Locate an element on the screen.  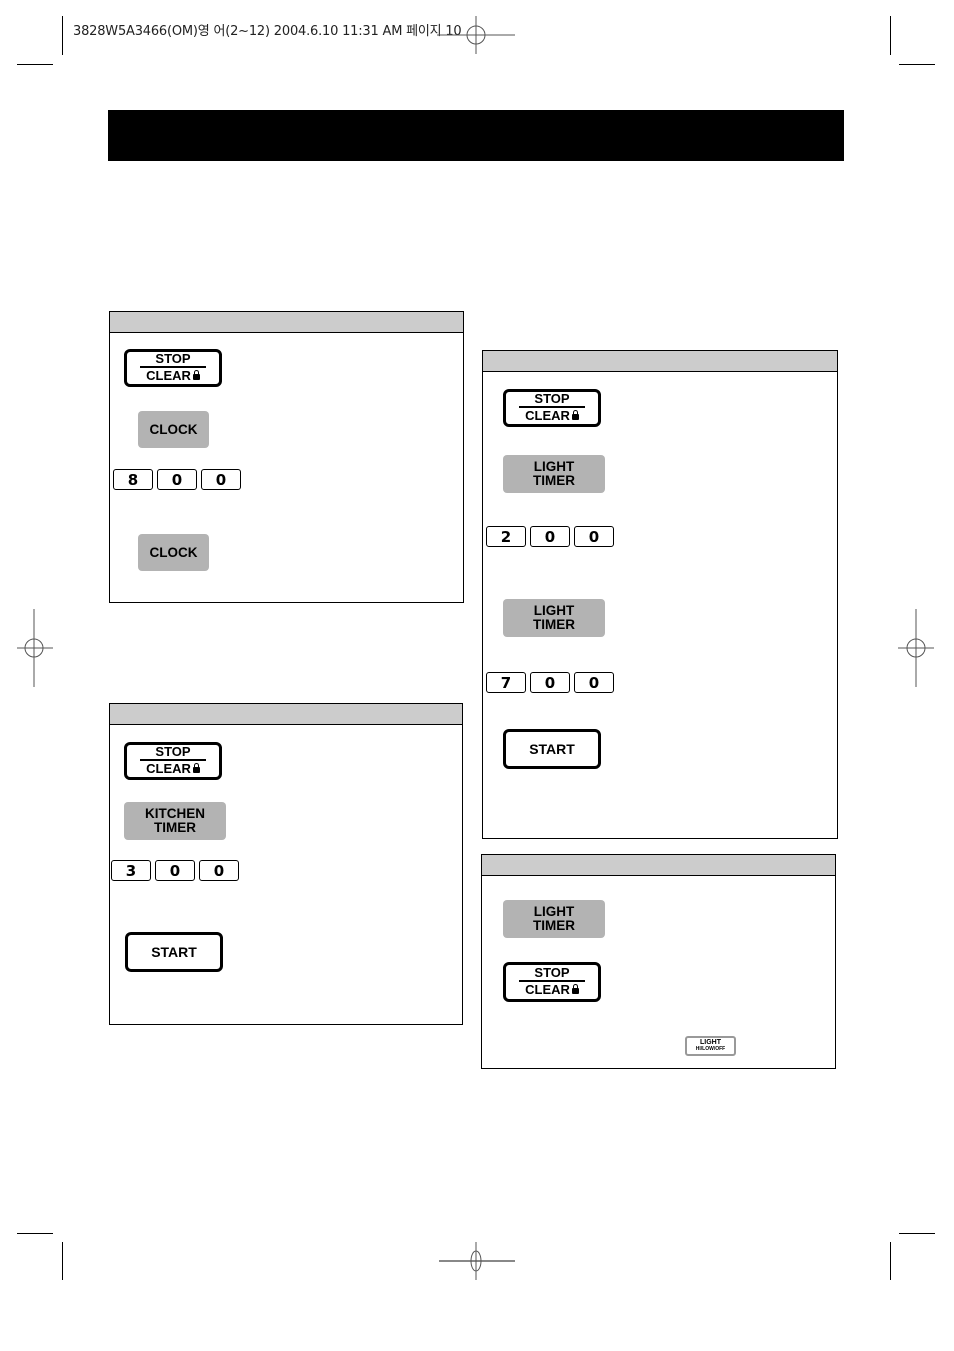
number-key: 3 is located at coordinates (131, 870).